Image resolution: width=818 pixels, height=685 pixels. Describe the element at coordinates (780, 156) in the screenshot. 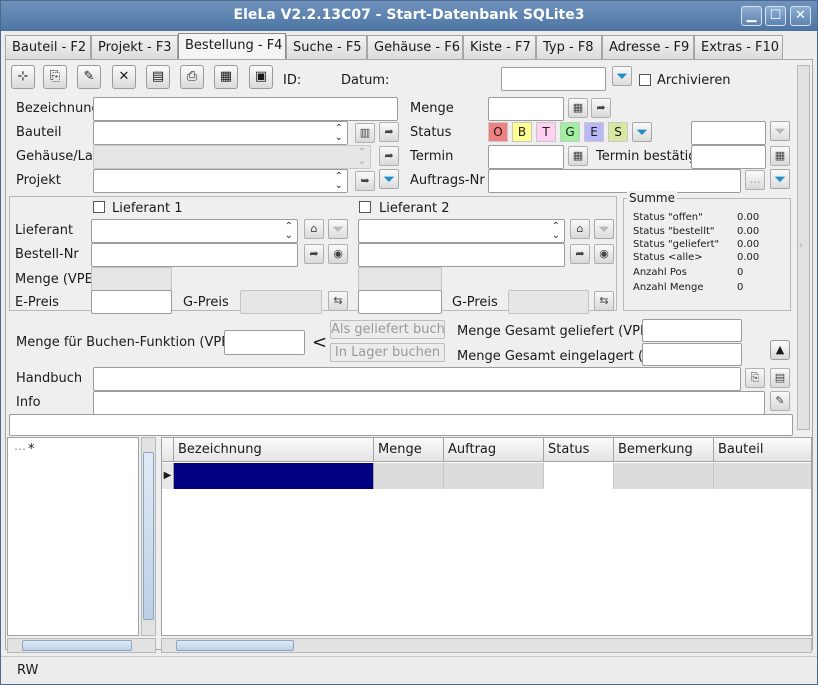

I see `termin-bestaetigt-calendar-icon: ▦` at that location.